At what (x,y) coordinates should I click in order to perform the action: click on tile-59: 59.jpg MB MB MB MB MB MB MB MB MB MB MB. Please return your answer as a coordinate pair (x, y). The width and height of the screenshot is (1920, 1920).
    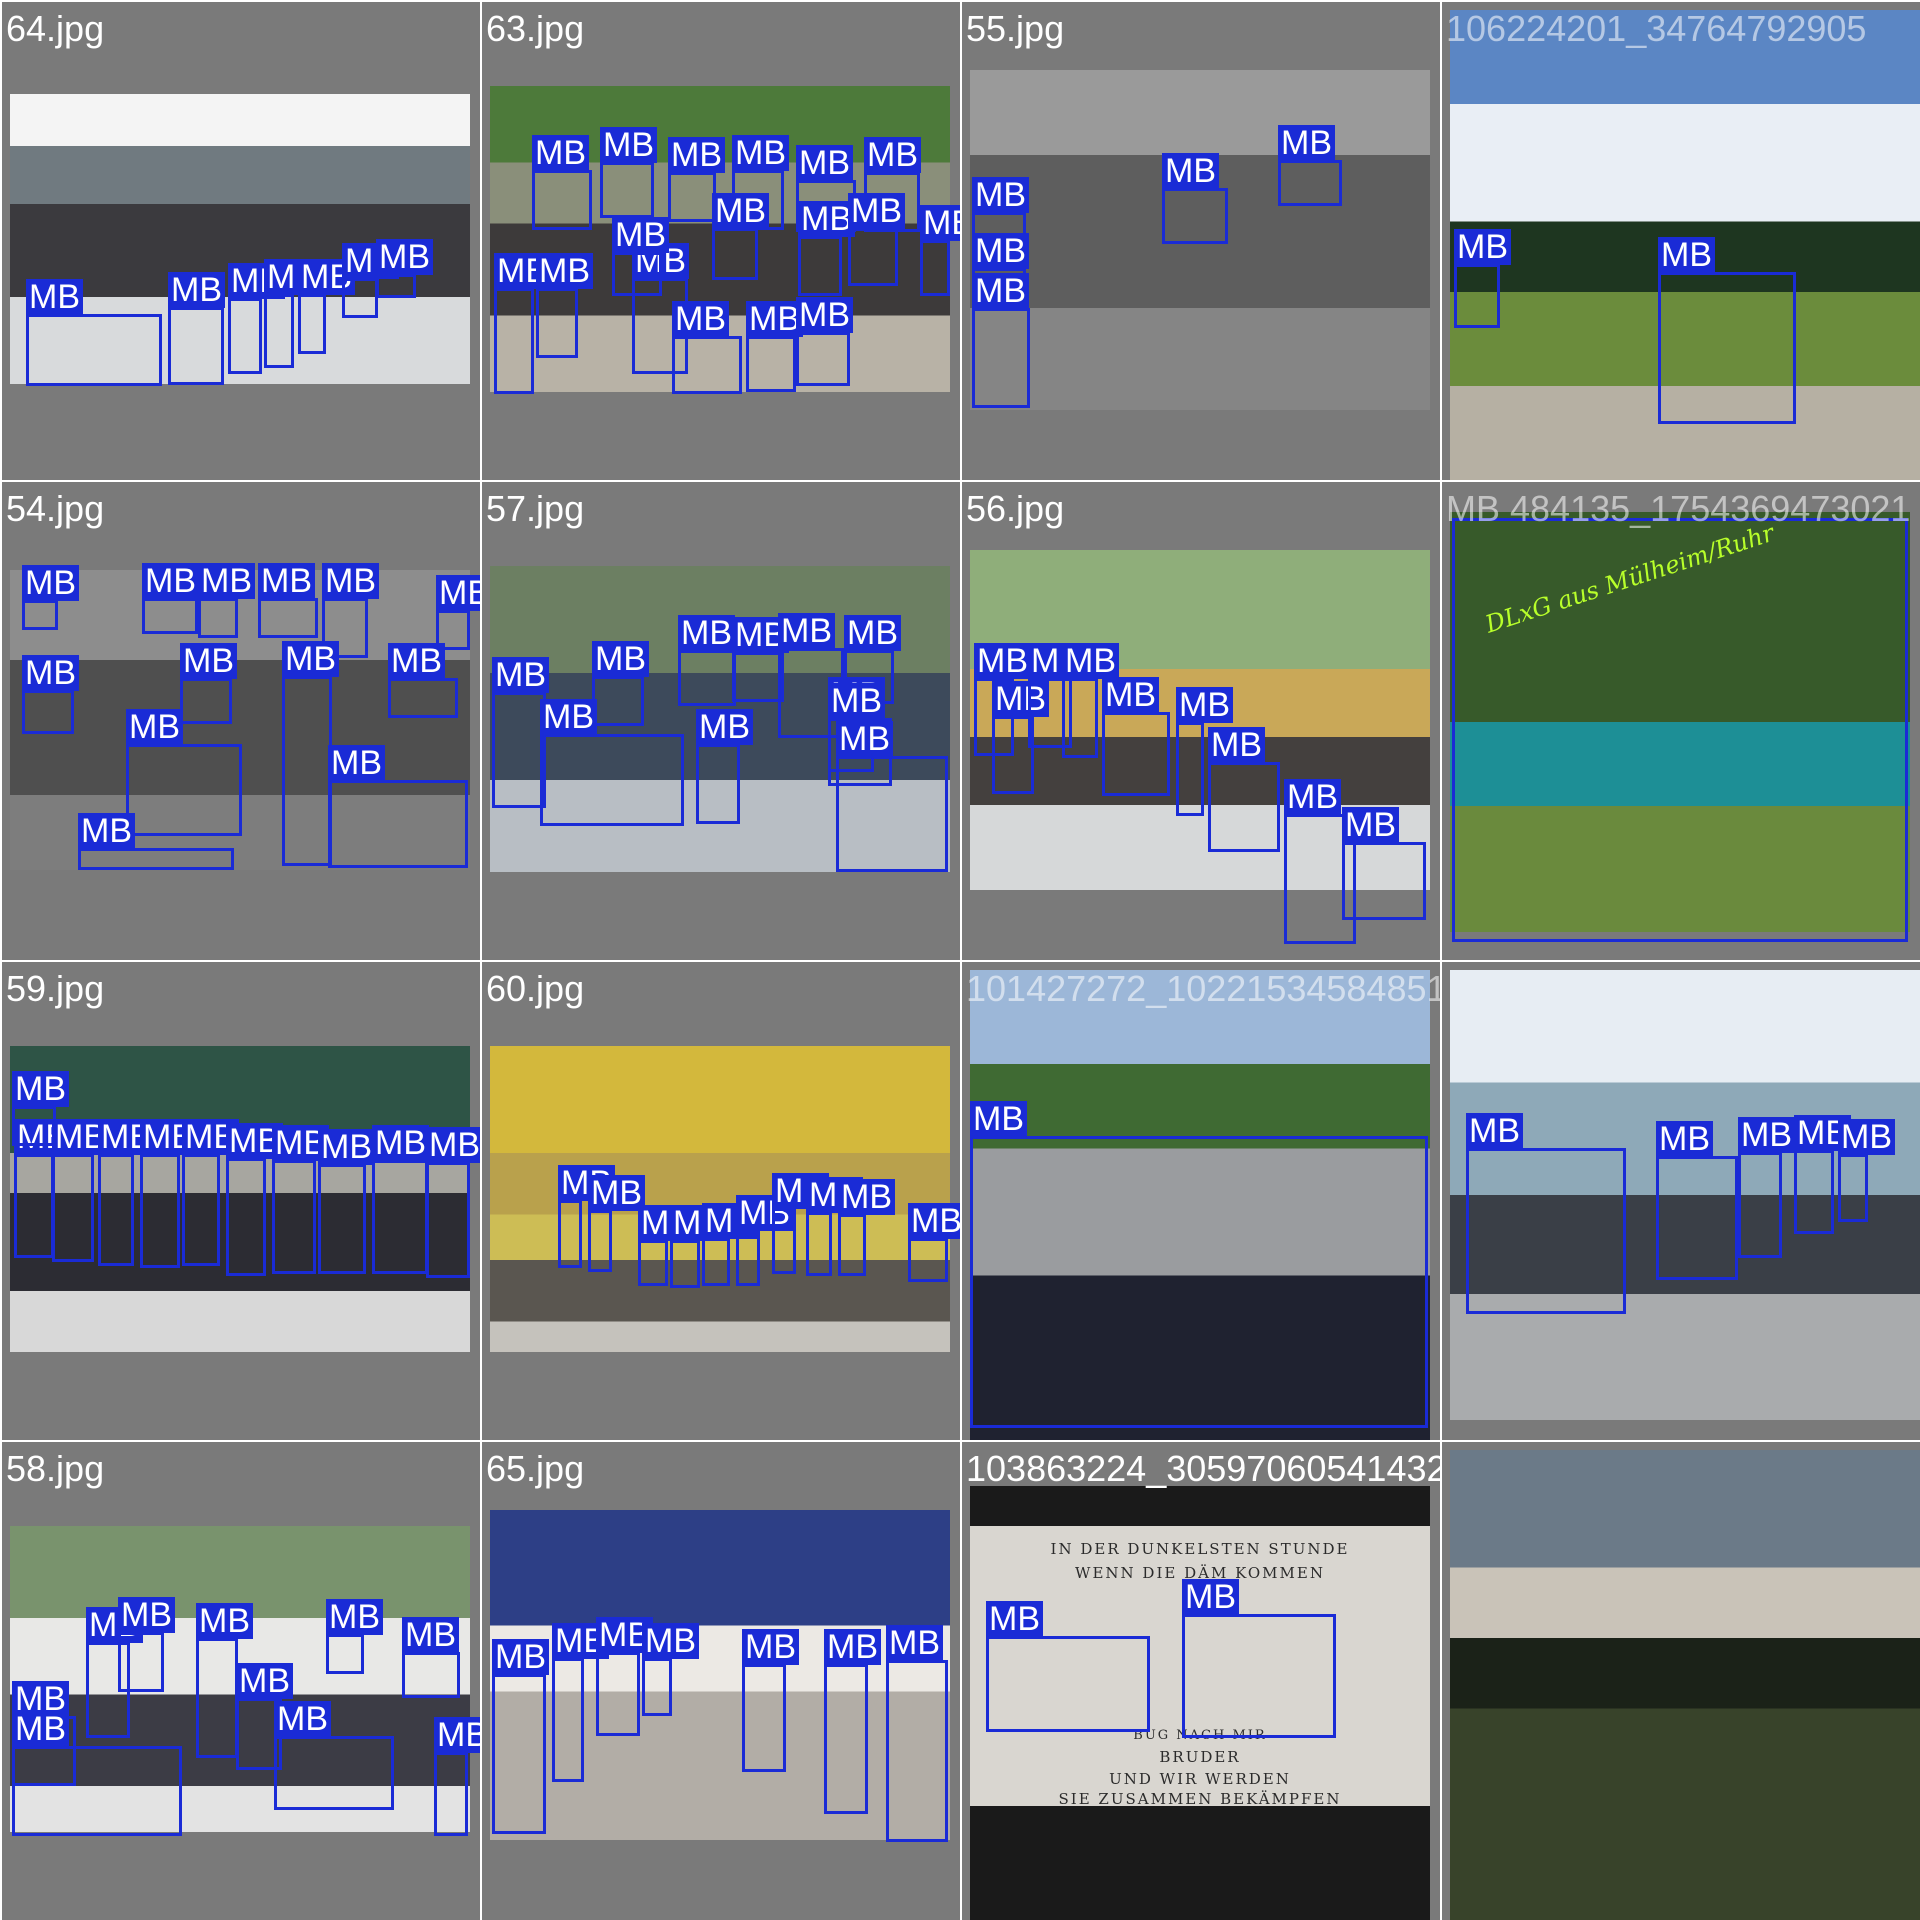
    Looking at the image, I should click on (241, 1201).